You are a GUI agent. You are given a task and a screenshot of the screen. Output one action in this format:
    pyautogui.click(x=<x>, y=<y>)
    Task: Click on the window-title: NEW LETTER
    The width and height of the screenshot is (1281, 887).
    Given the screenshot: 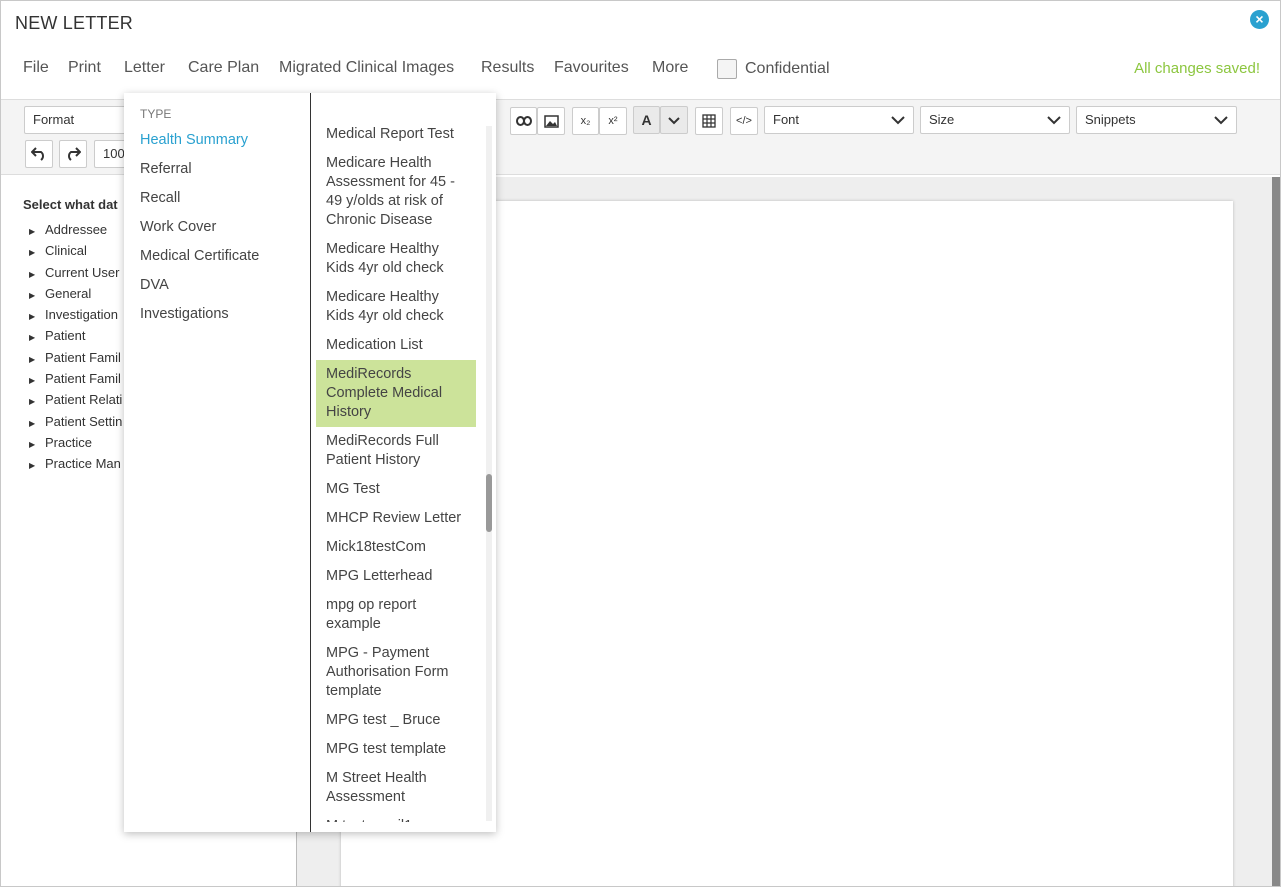 What is the action you would take?
    pyautogui.click(x=74, y=23)
    